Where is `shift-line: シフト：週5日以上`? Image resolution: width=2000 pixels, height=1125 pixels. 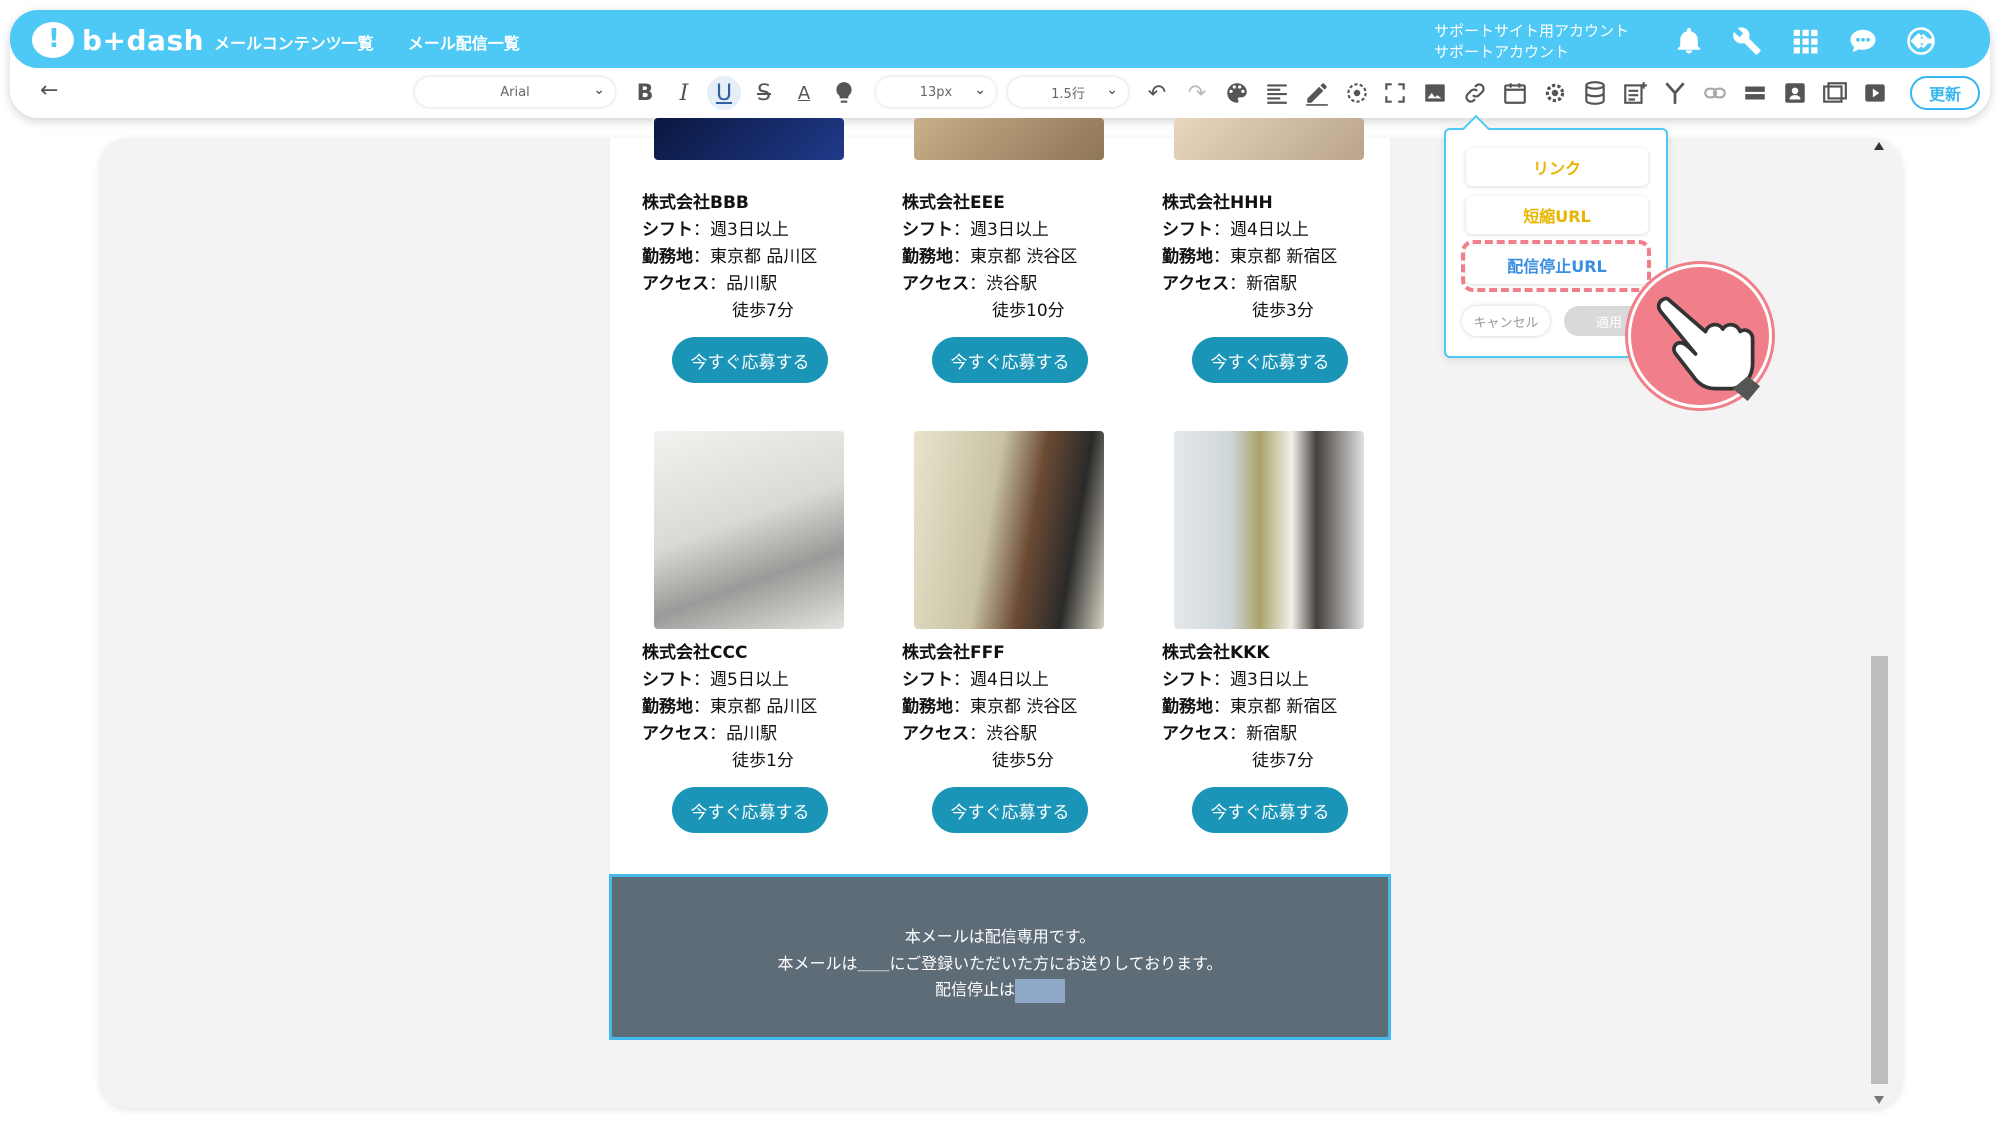 shift-line: シフト：週5日以上 is located at coordinates (715, 680).